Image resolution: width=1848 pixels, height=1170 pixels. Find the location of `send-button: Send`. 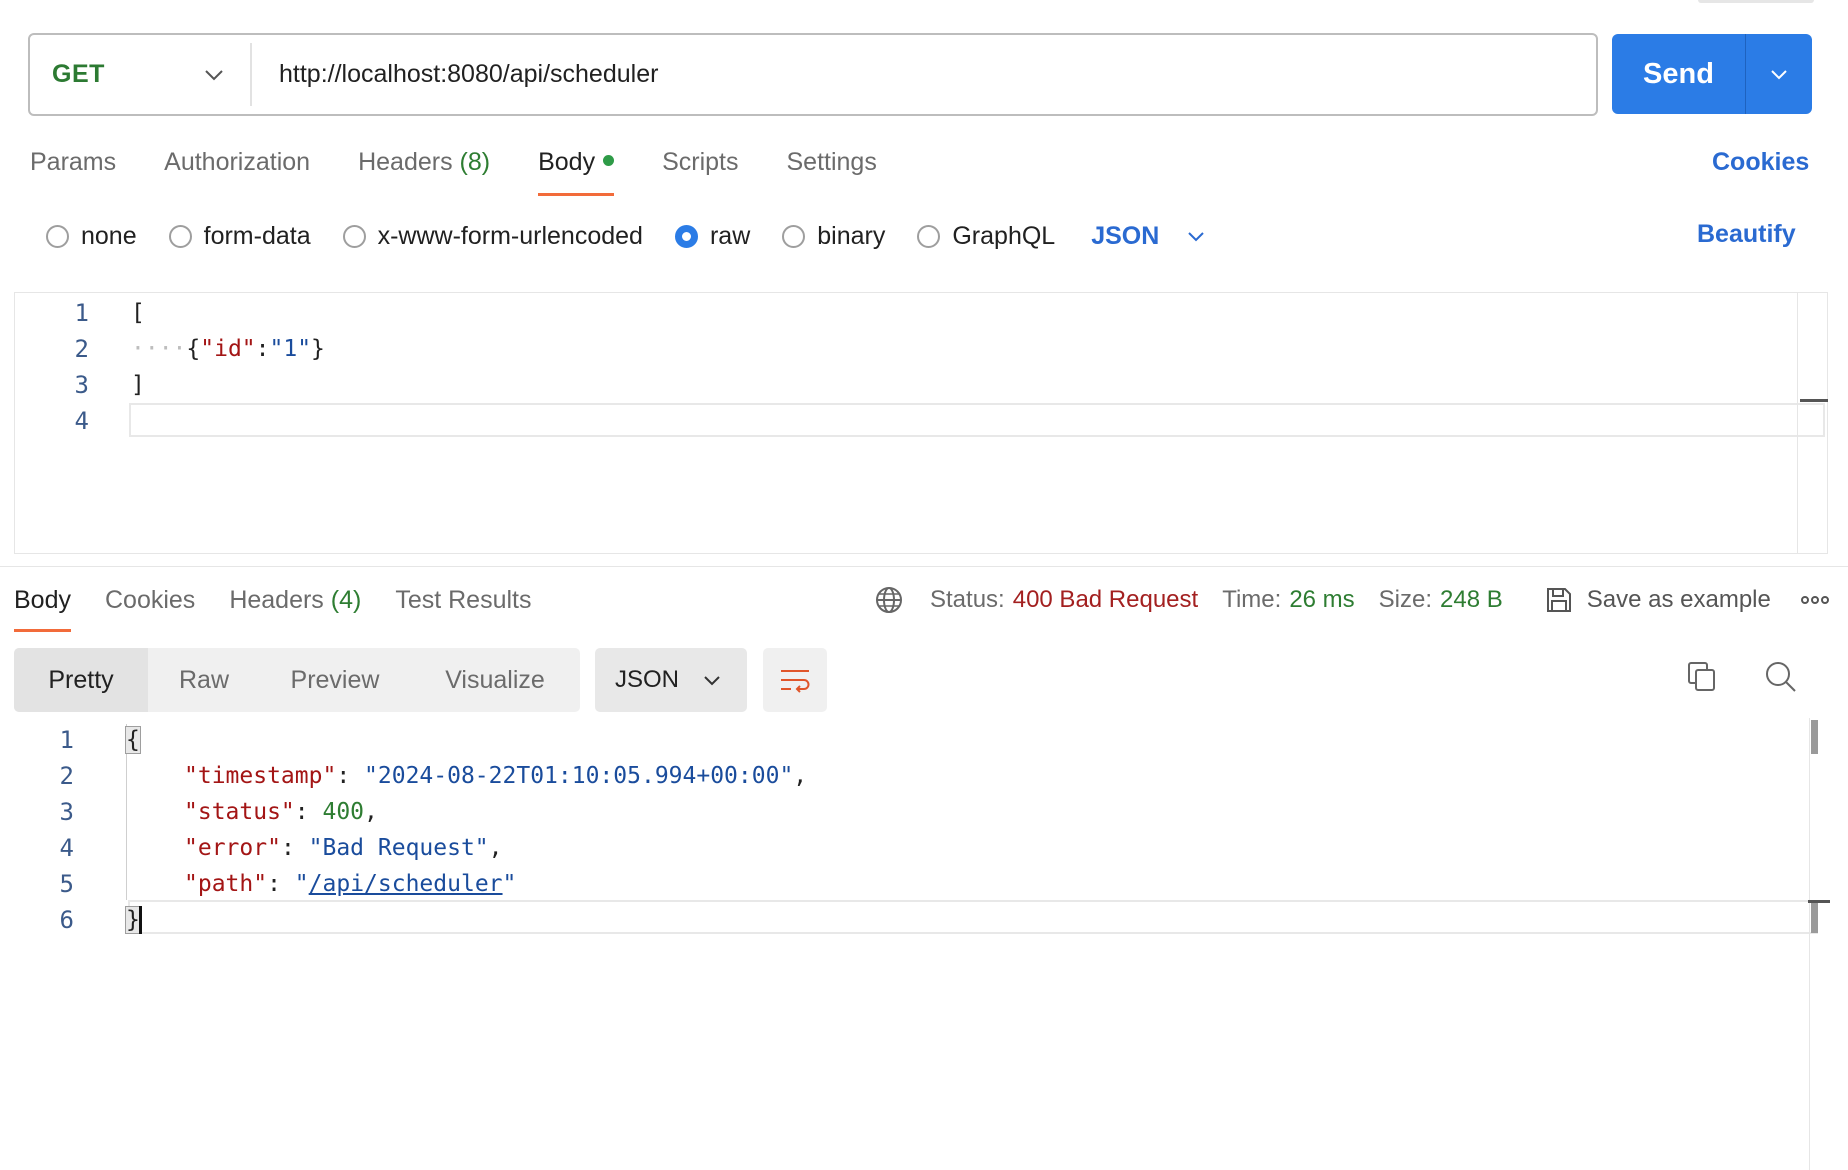

send-button: Send is located at coordinates (1679, 74).